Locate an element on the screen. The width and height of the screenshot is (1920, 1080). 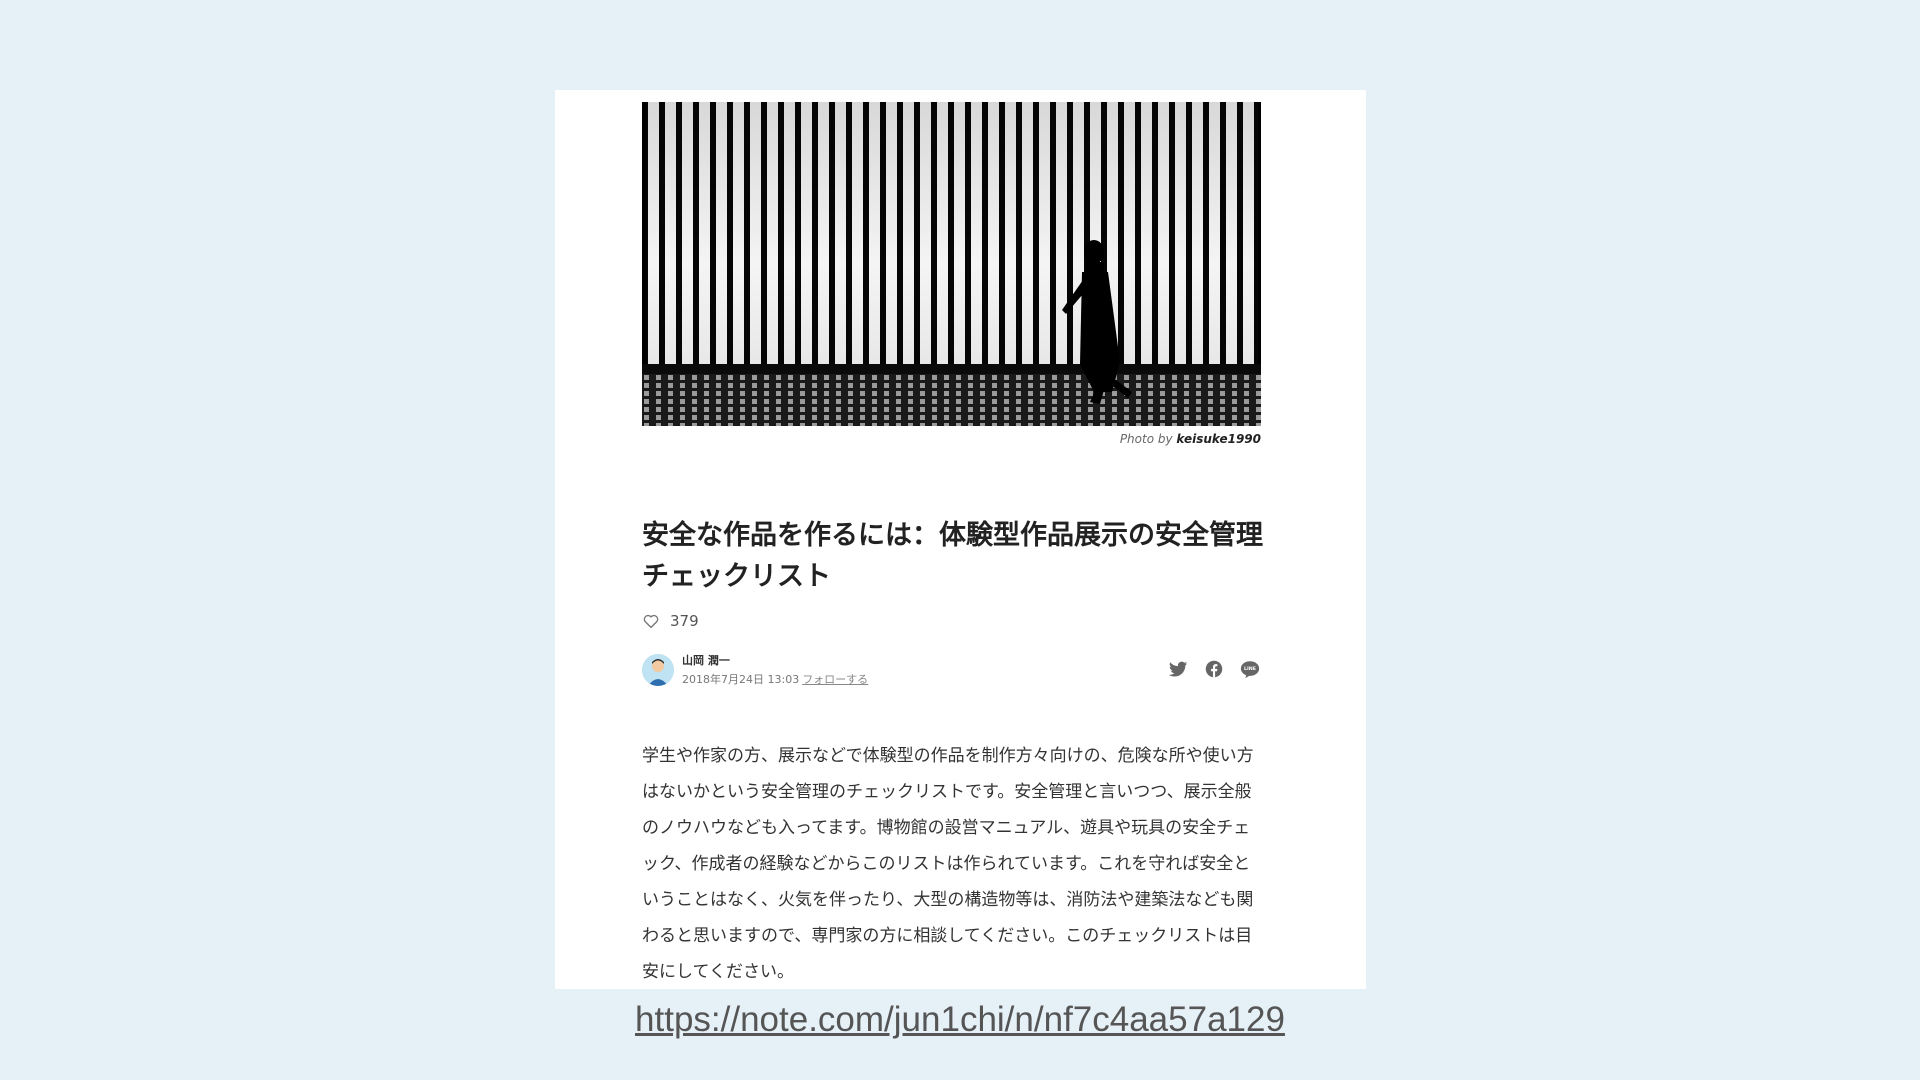
photo-credit: Photo by keisuke1990 is located at coordinates (1190, 439).